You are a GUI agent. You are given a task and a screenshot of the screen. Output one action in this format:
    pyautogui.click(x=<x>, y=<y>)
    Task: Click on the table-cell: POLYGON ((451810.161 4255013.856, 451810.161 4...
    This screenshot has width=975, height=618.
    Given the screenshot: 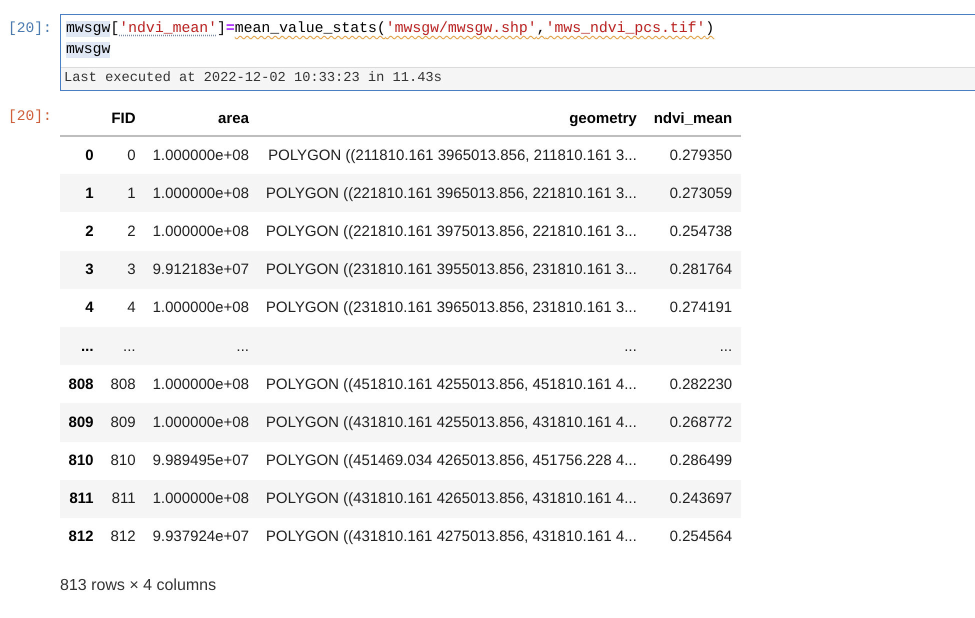 What is the action you would take?
    pyautogui.click(x=451, y=384)
    